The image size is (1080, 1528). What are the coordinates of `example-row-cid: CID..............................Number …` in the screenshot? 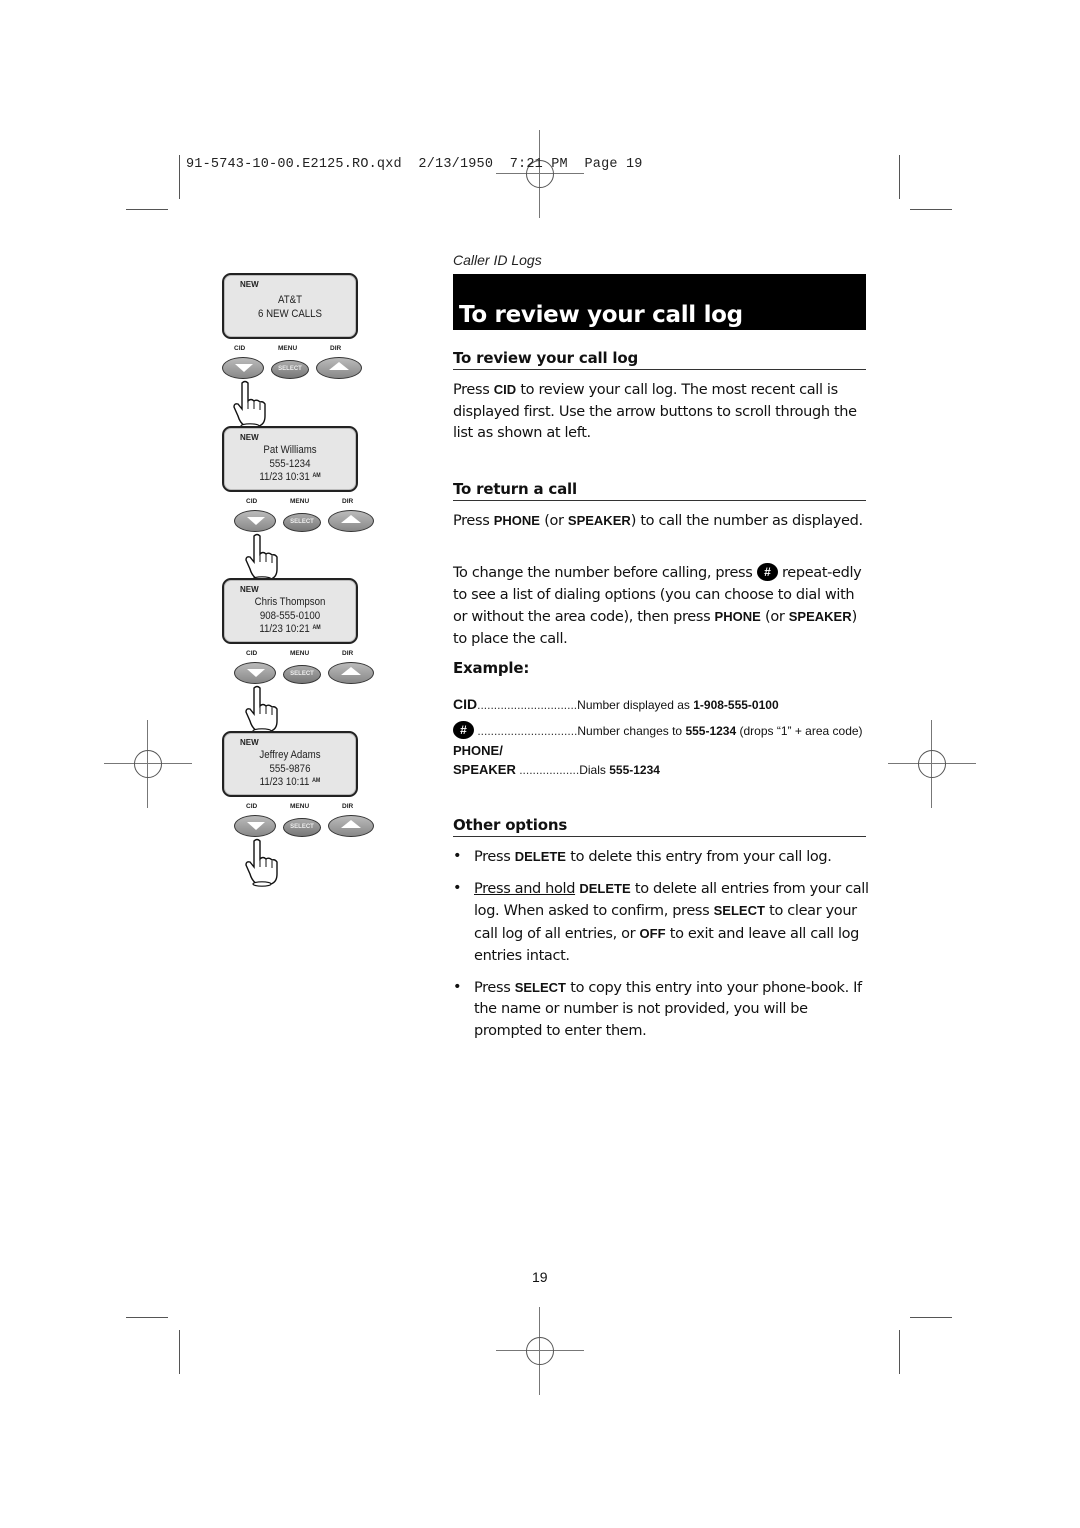 It's located at (616, 704).